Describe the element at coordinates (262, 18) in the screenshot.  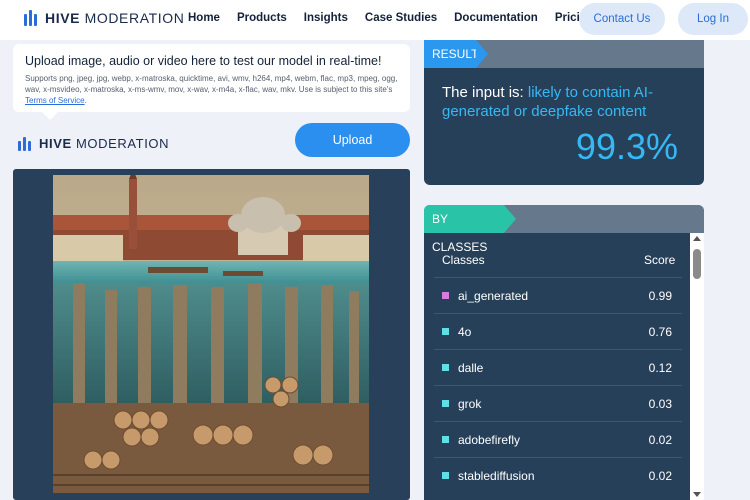
I see `nav-products: Products` at that location.